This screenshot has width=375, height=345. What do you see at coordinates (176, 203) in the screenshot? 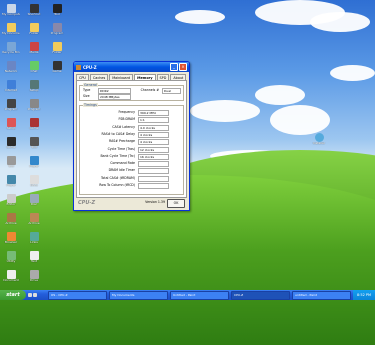
I see `ok-button: OK` at bounding box center [176, 203].